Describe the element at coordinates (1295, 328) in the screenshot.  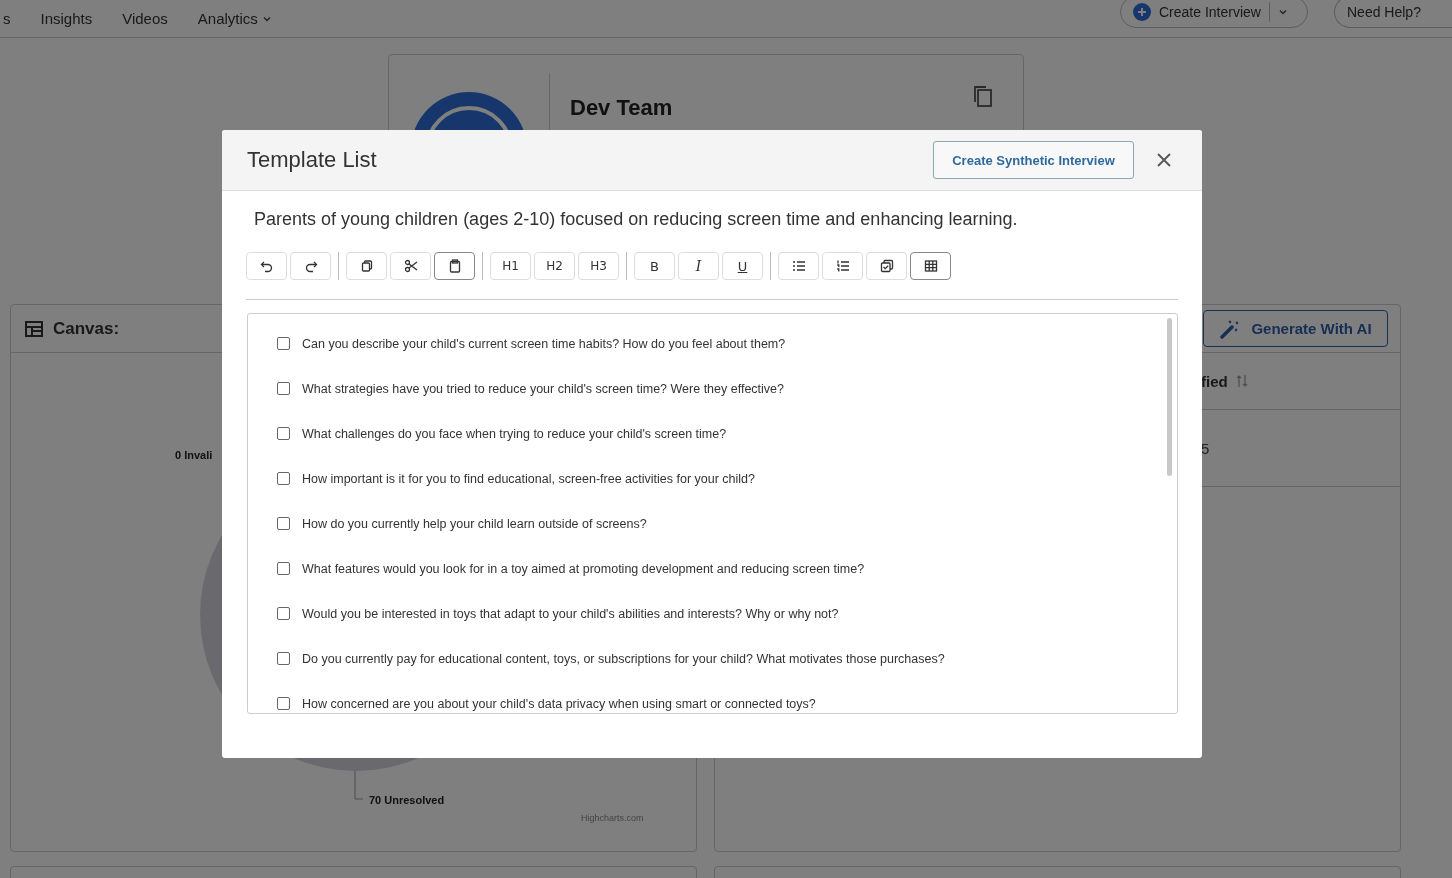
I see `generate-ai-button: Generate With AI` at that location.